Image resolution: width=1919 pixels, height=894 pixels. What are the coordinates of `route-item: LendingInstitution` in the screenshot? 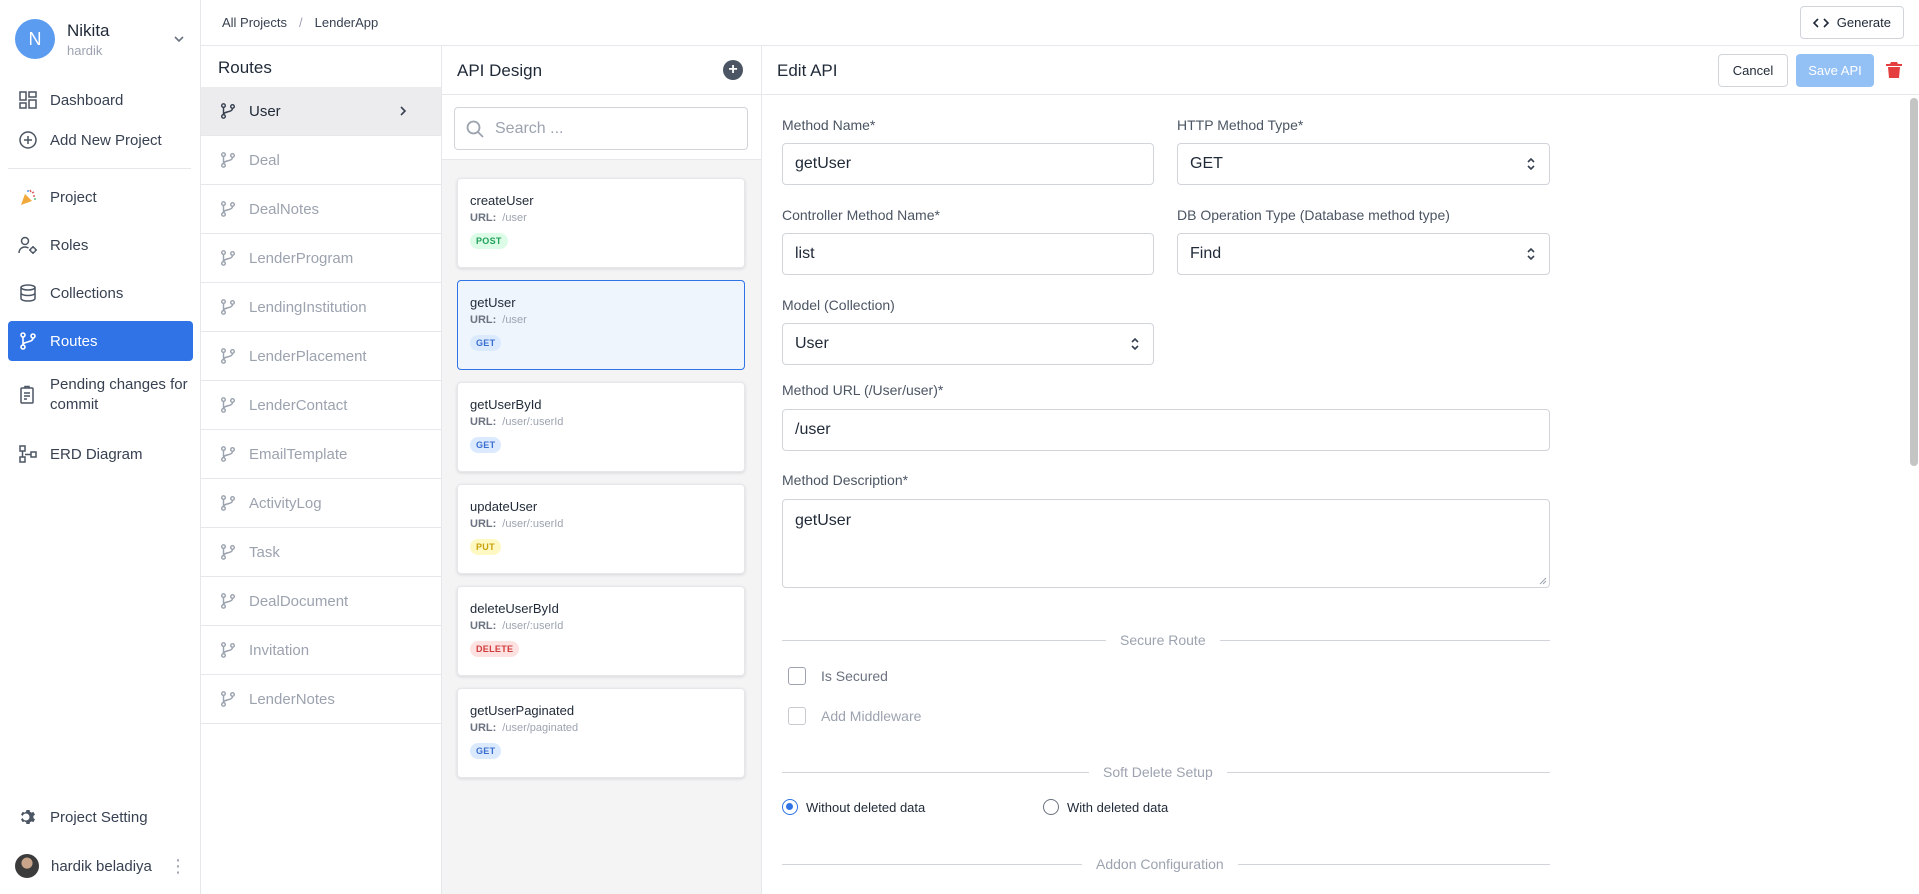 It's located at (321, 307).